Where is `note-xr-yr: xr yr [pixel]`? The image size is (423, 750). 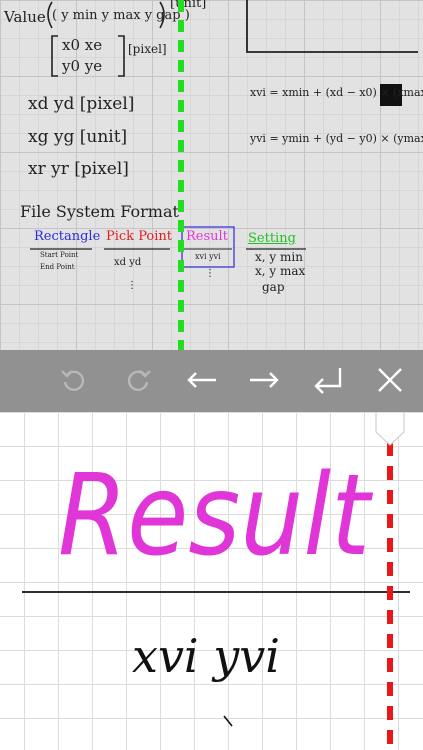
note-xr-yr: xr yr [pixel] is located at coordinates (78, 169).